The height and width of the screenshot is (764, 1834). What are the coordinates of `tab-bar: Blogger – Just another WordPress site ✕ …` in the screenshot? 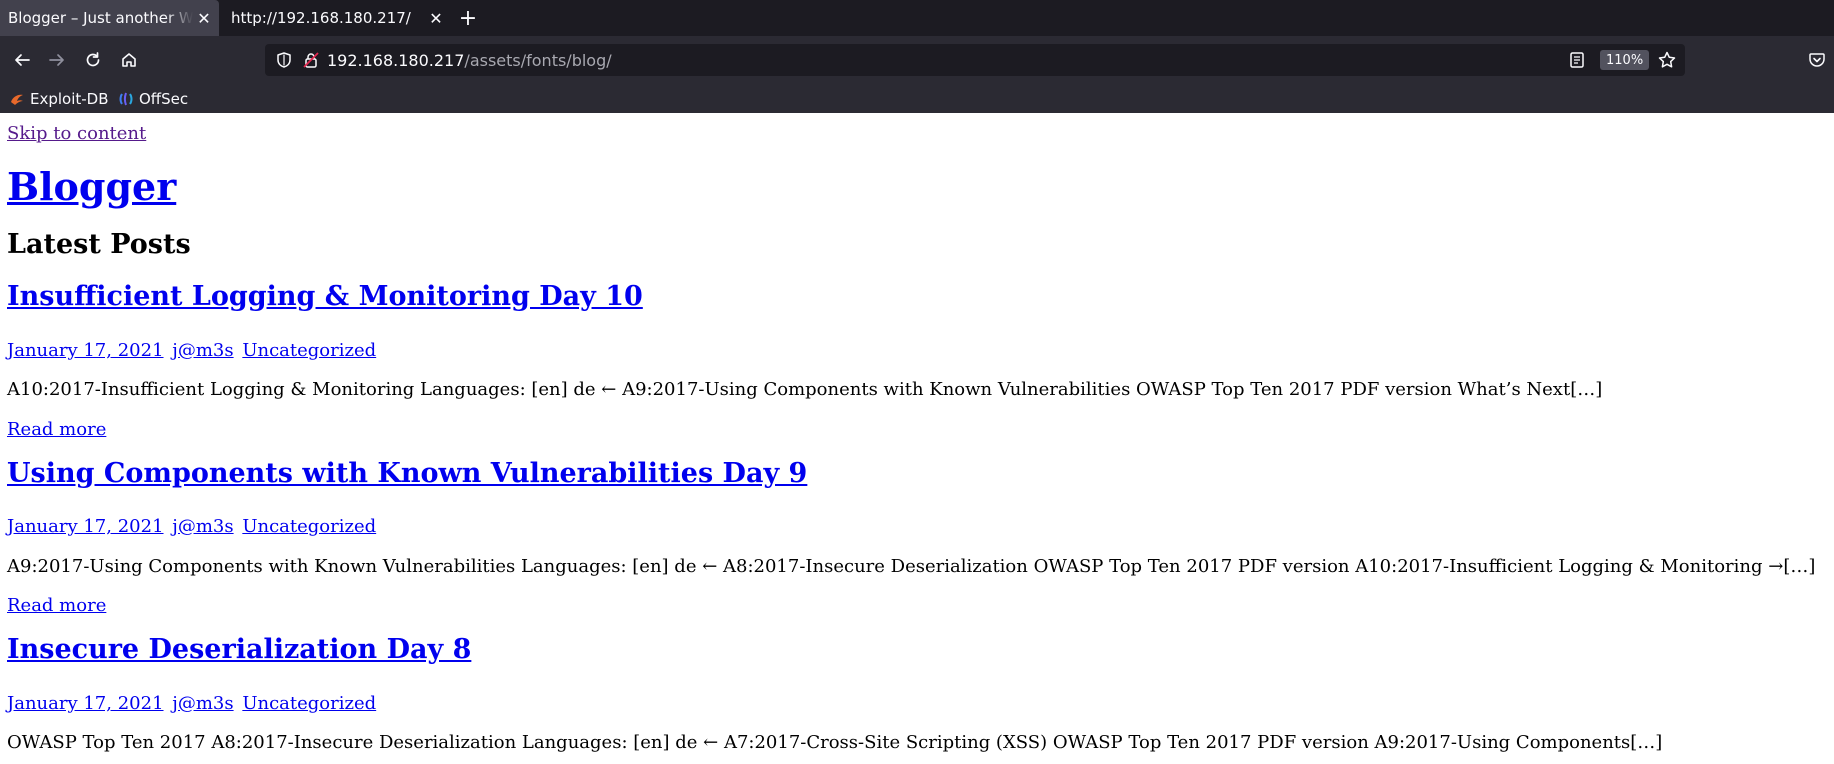 It's located at (917, 18).